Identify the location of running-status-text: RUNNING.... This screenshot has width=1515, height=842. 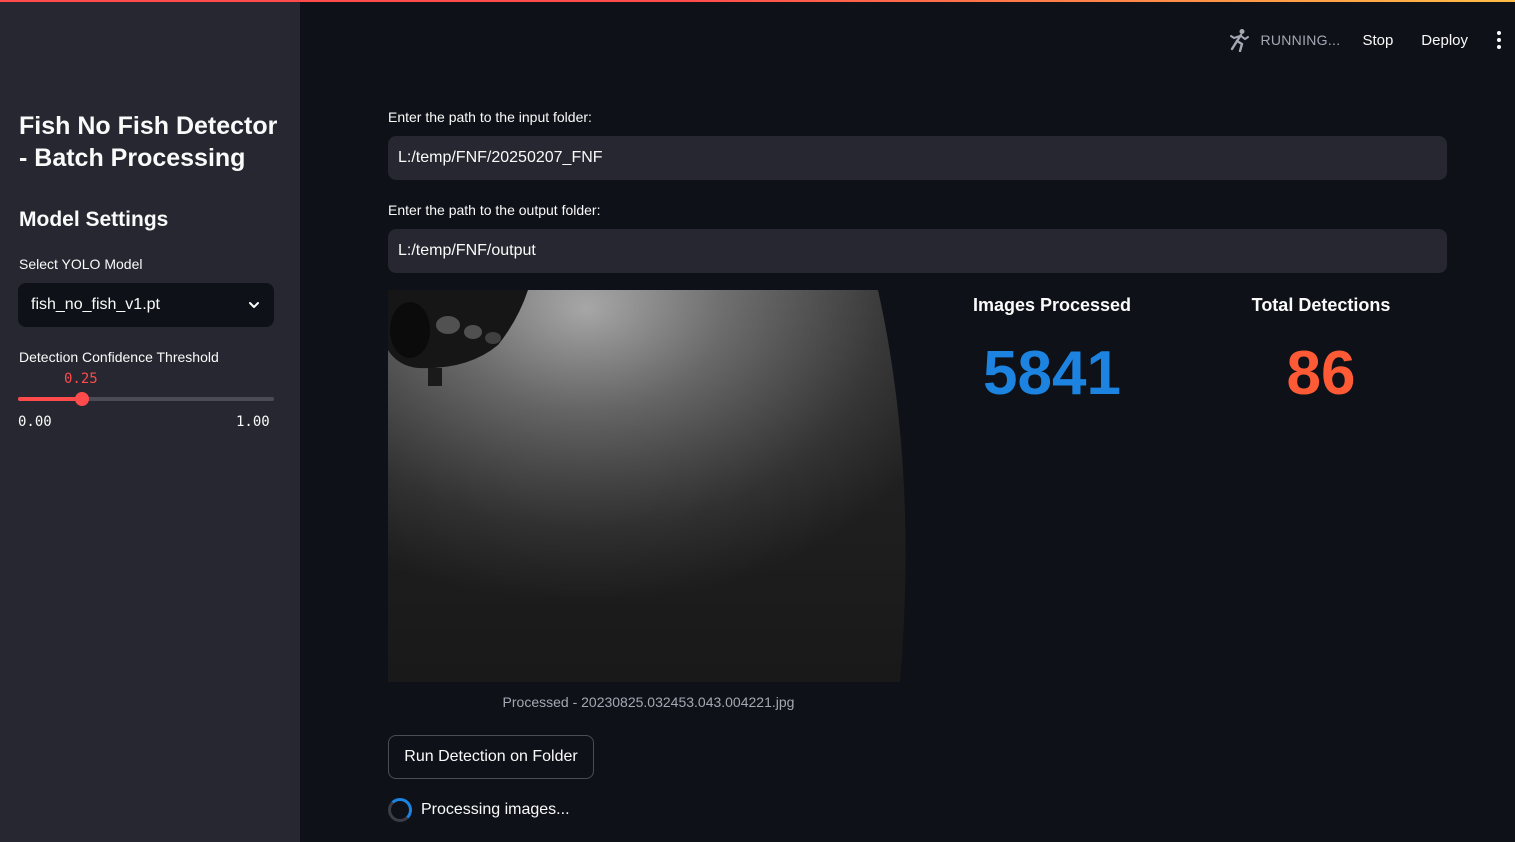
(1300, 40).